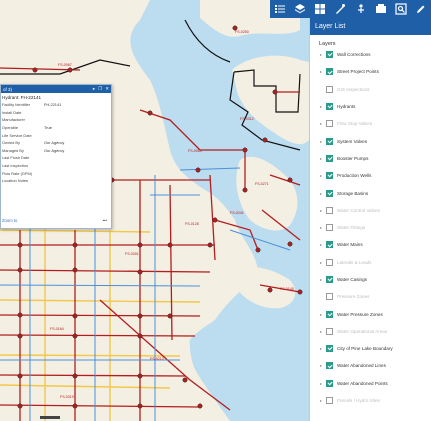 The width and height of the screenshot is (431, 421). Describe the element at coordinates (370, 296) in the screenshot. I see `layer-item: Pressure Zones` at that location.